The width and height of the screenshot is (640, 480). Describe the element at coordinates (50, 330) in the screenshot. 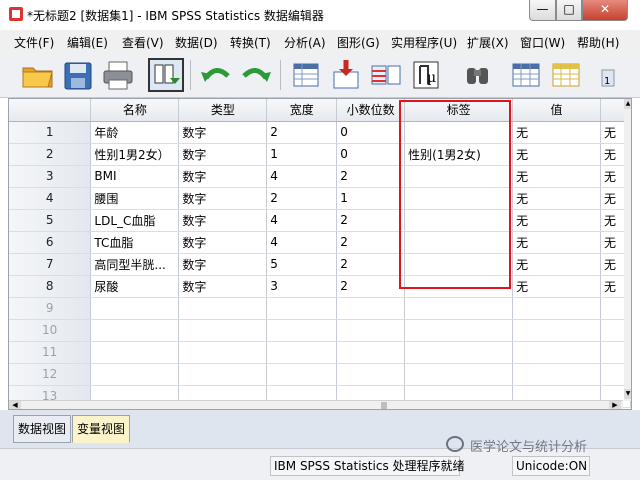

I see `row-number: 10` at that location.